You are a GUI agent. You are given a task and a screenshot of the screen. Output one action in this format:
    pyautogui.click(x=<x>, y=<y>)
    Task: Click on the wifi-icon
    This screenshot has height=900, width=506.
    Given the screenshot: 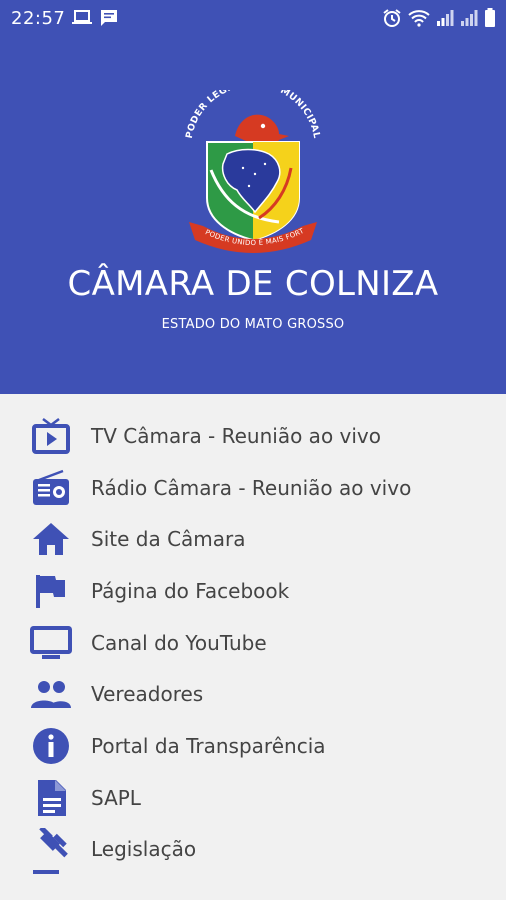 What is the action you would take?
    pyautogui.click(x=419, y=20)
    